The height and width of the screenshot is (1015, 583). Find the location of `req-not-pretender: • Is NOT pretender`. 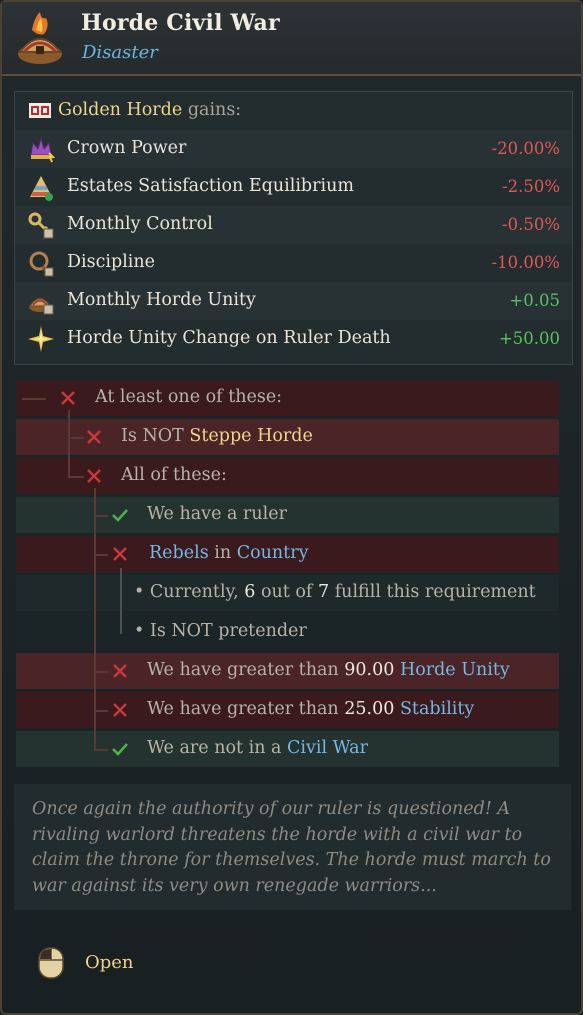

req-not-pretender: • Is NOT pretender is located at coordinates (287, 632).